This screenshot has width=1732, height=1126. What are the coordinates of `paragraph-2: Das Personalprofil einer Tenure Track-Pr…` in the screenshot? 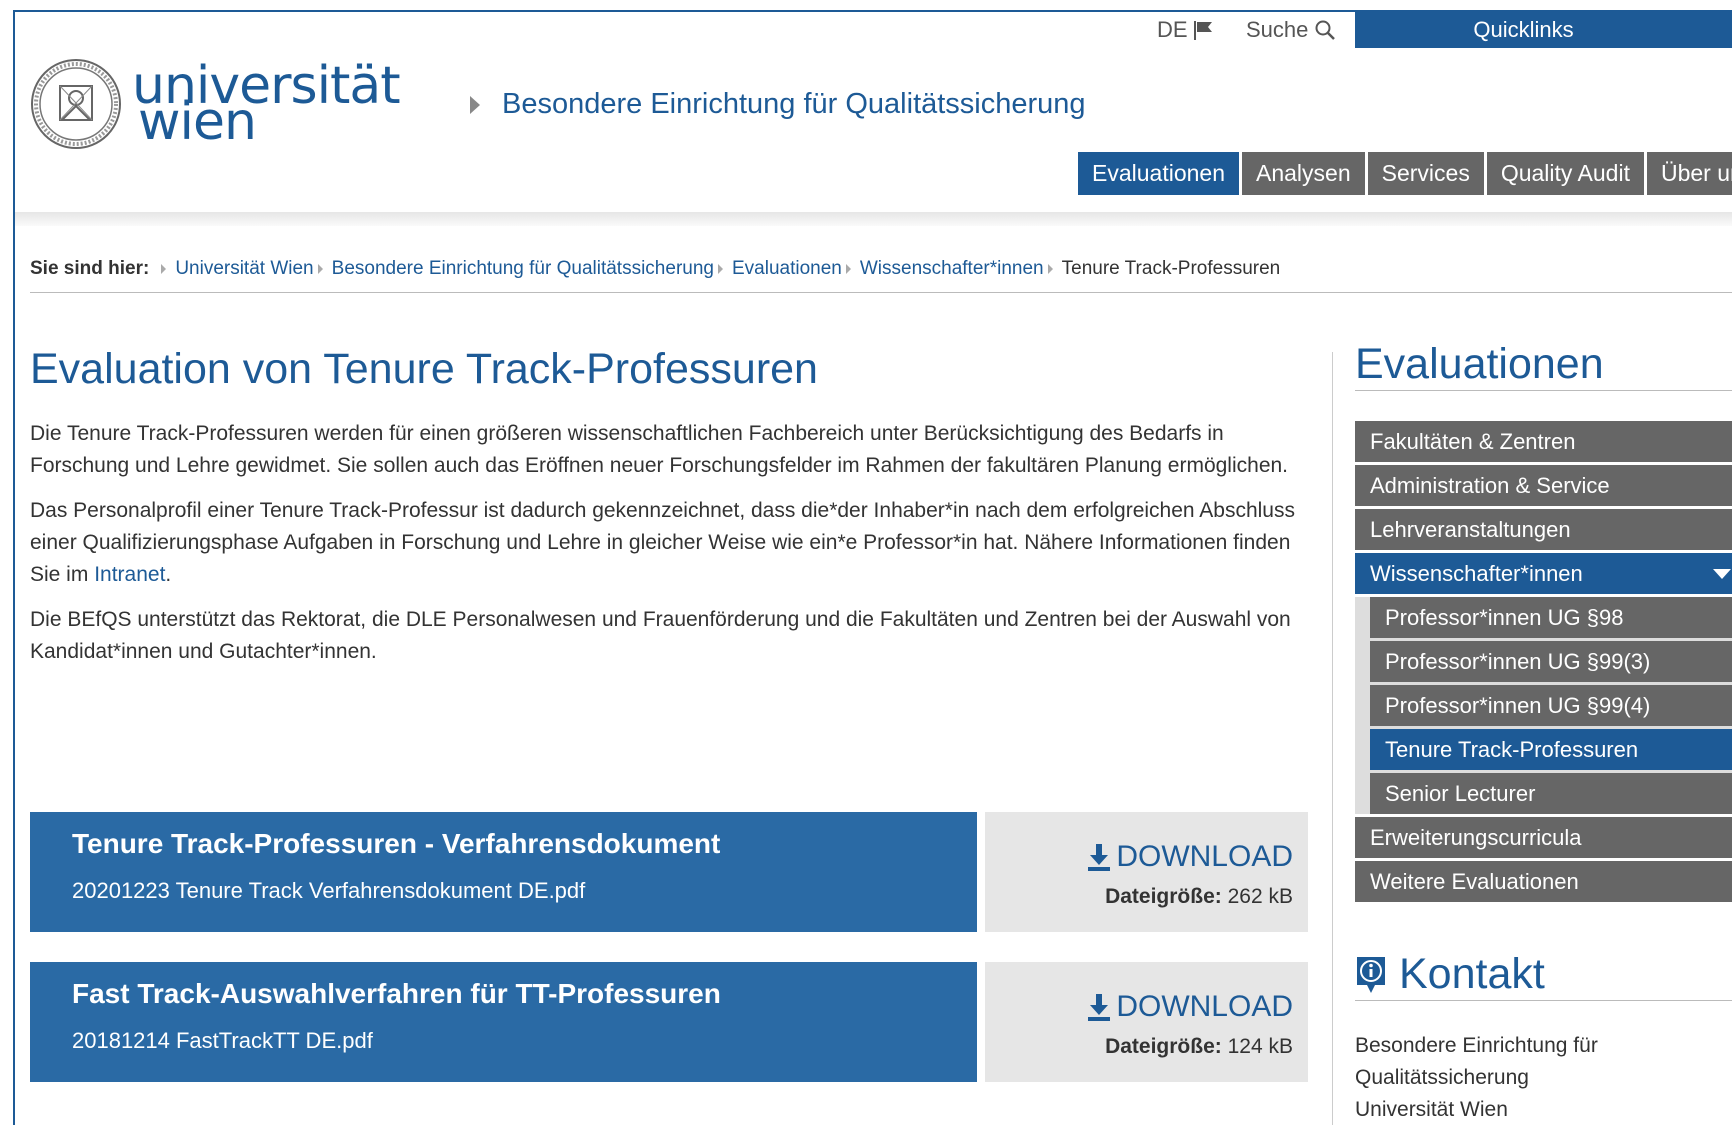 It's located at (672, 543).